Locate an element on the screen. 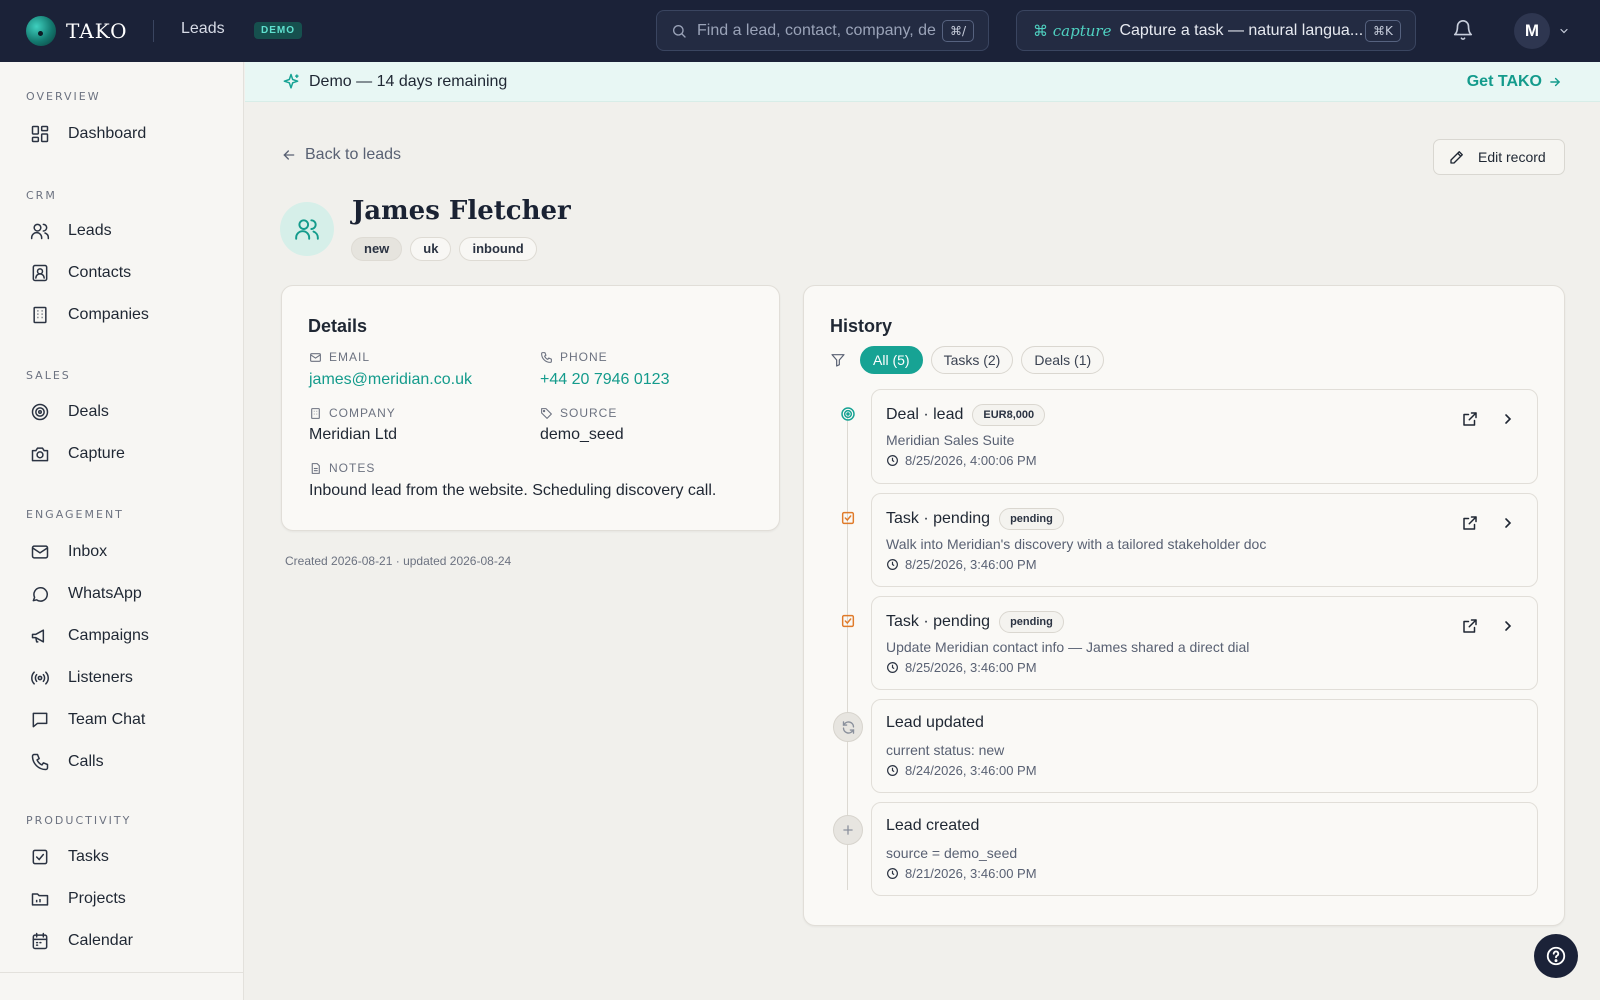 This screenshot has width=1600, height=1000. chevron-down-icon is located at coordinates (1564, 31).